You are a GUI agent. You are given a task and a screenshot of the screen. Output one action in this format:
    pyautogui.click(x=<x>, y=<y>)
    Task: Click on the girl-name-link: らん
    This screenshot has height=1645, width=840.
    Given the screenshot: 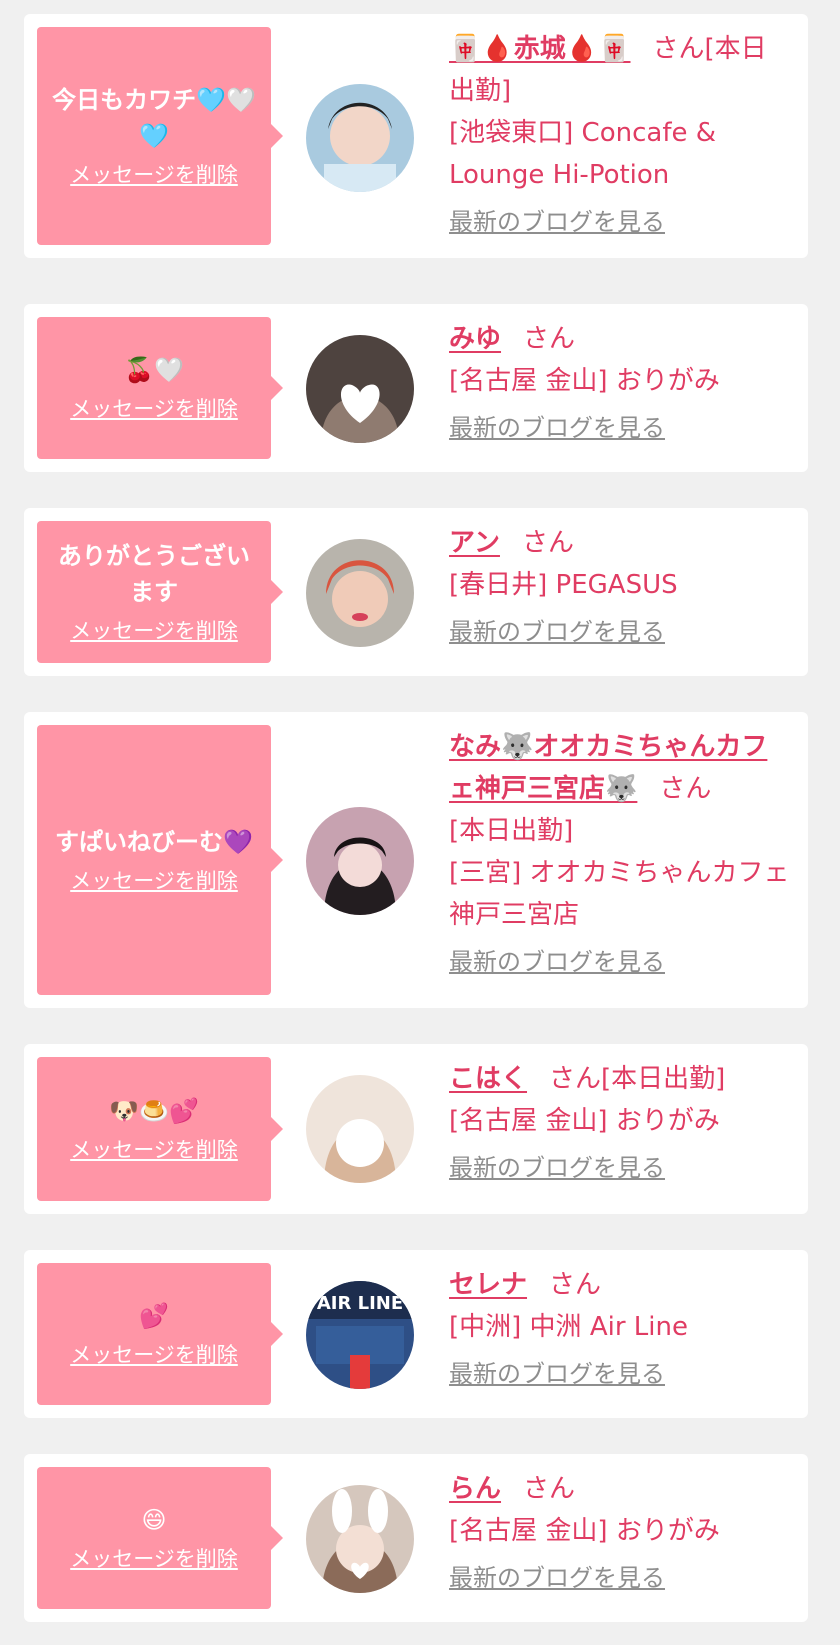 What is the action you would take?
    pyautogui.click(x=475, y=1489)
    